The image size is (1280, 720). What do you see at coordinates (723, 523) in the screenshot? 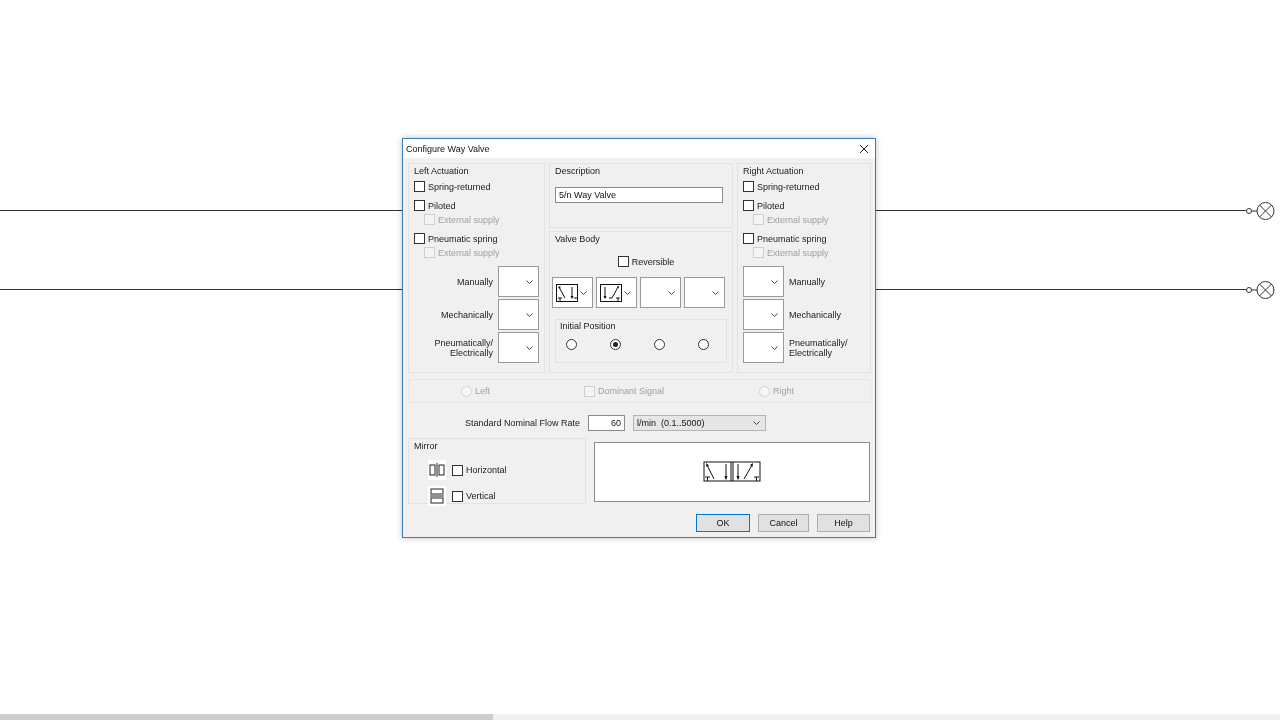
I see `dialog-button: OK` at bounding box center [723, 523].